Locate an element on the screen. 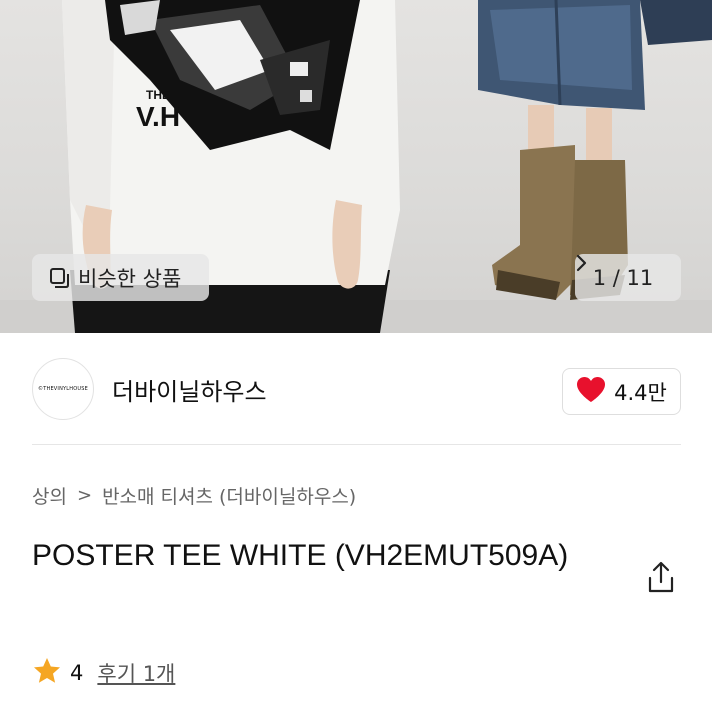 The width and height of the screenshot is (712, 712). breadcrumb-item-category: 상의 is located at coordinates (49, 495).